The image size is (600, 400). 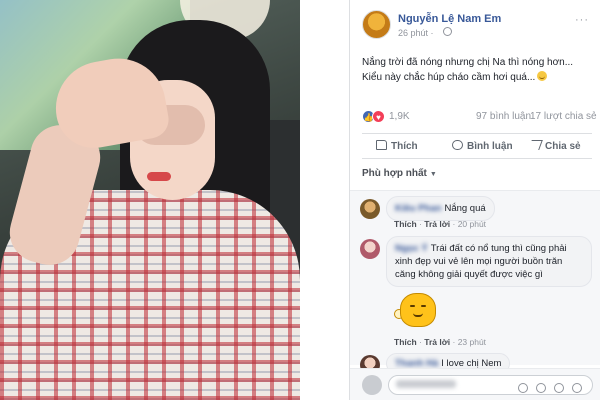 I want to click on like-button: Thích, so click(x=397, y=146).